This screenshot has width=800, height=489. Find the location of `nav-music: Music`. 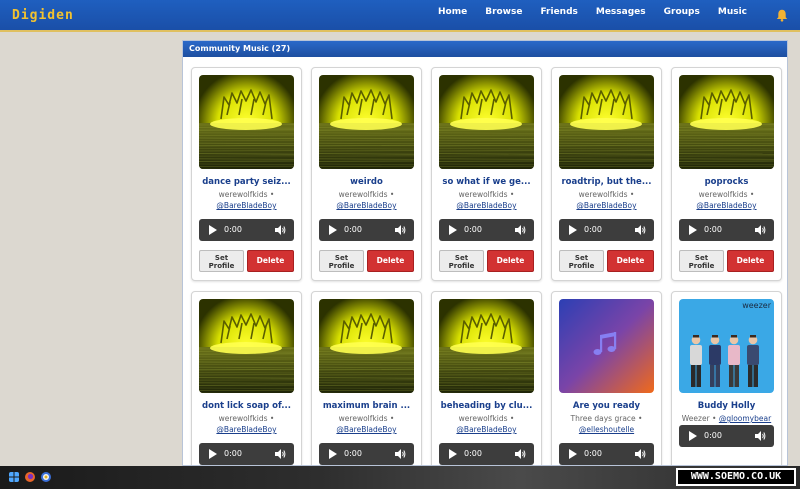

nav-music: Music is located at coordinates (732, 12).